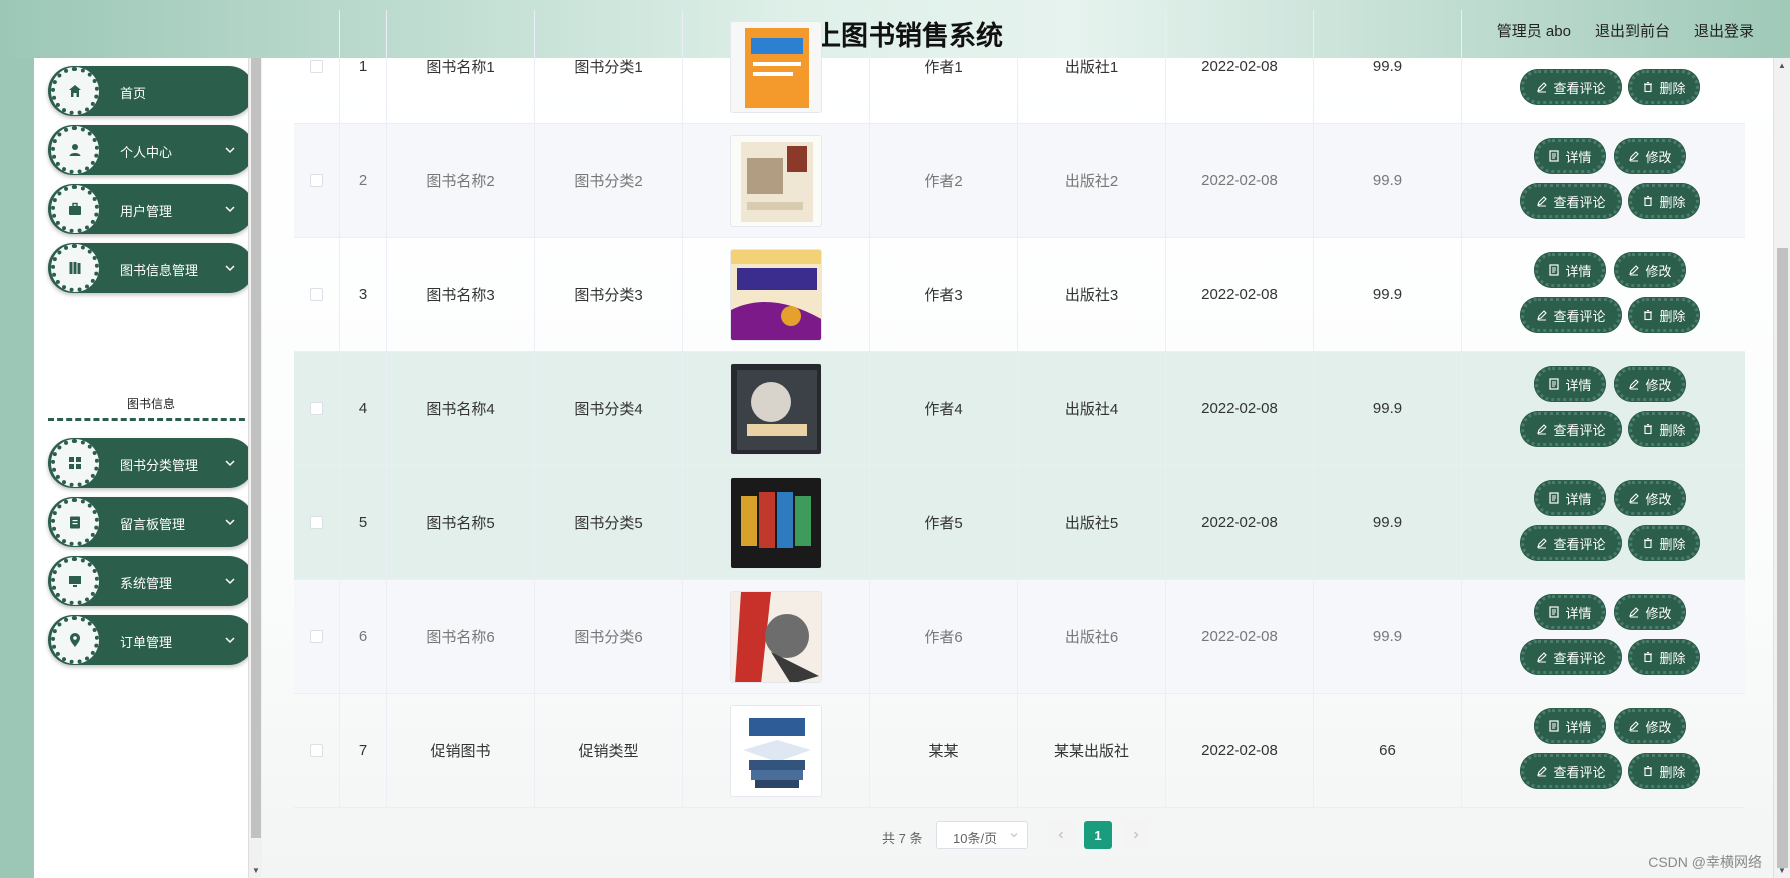  What do you see at coordinates (1672, 658) in the screenshot?
I see `delete-button-label: 删除` at bounding box center [1672, 658].